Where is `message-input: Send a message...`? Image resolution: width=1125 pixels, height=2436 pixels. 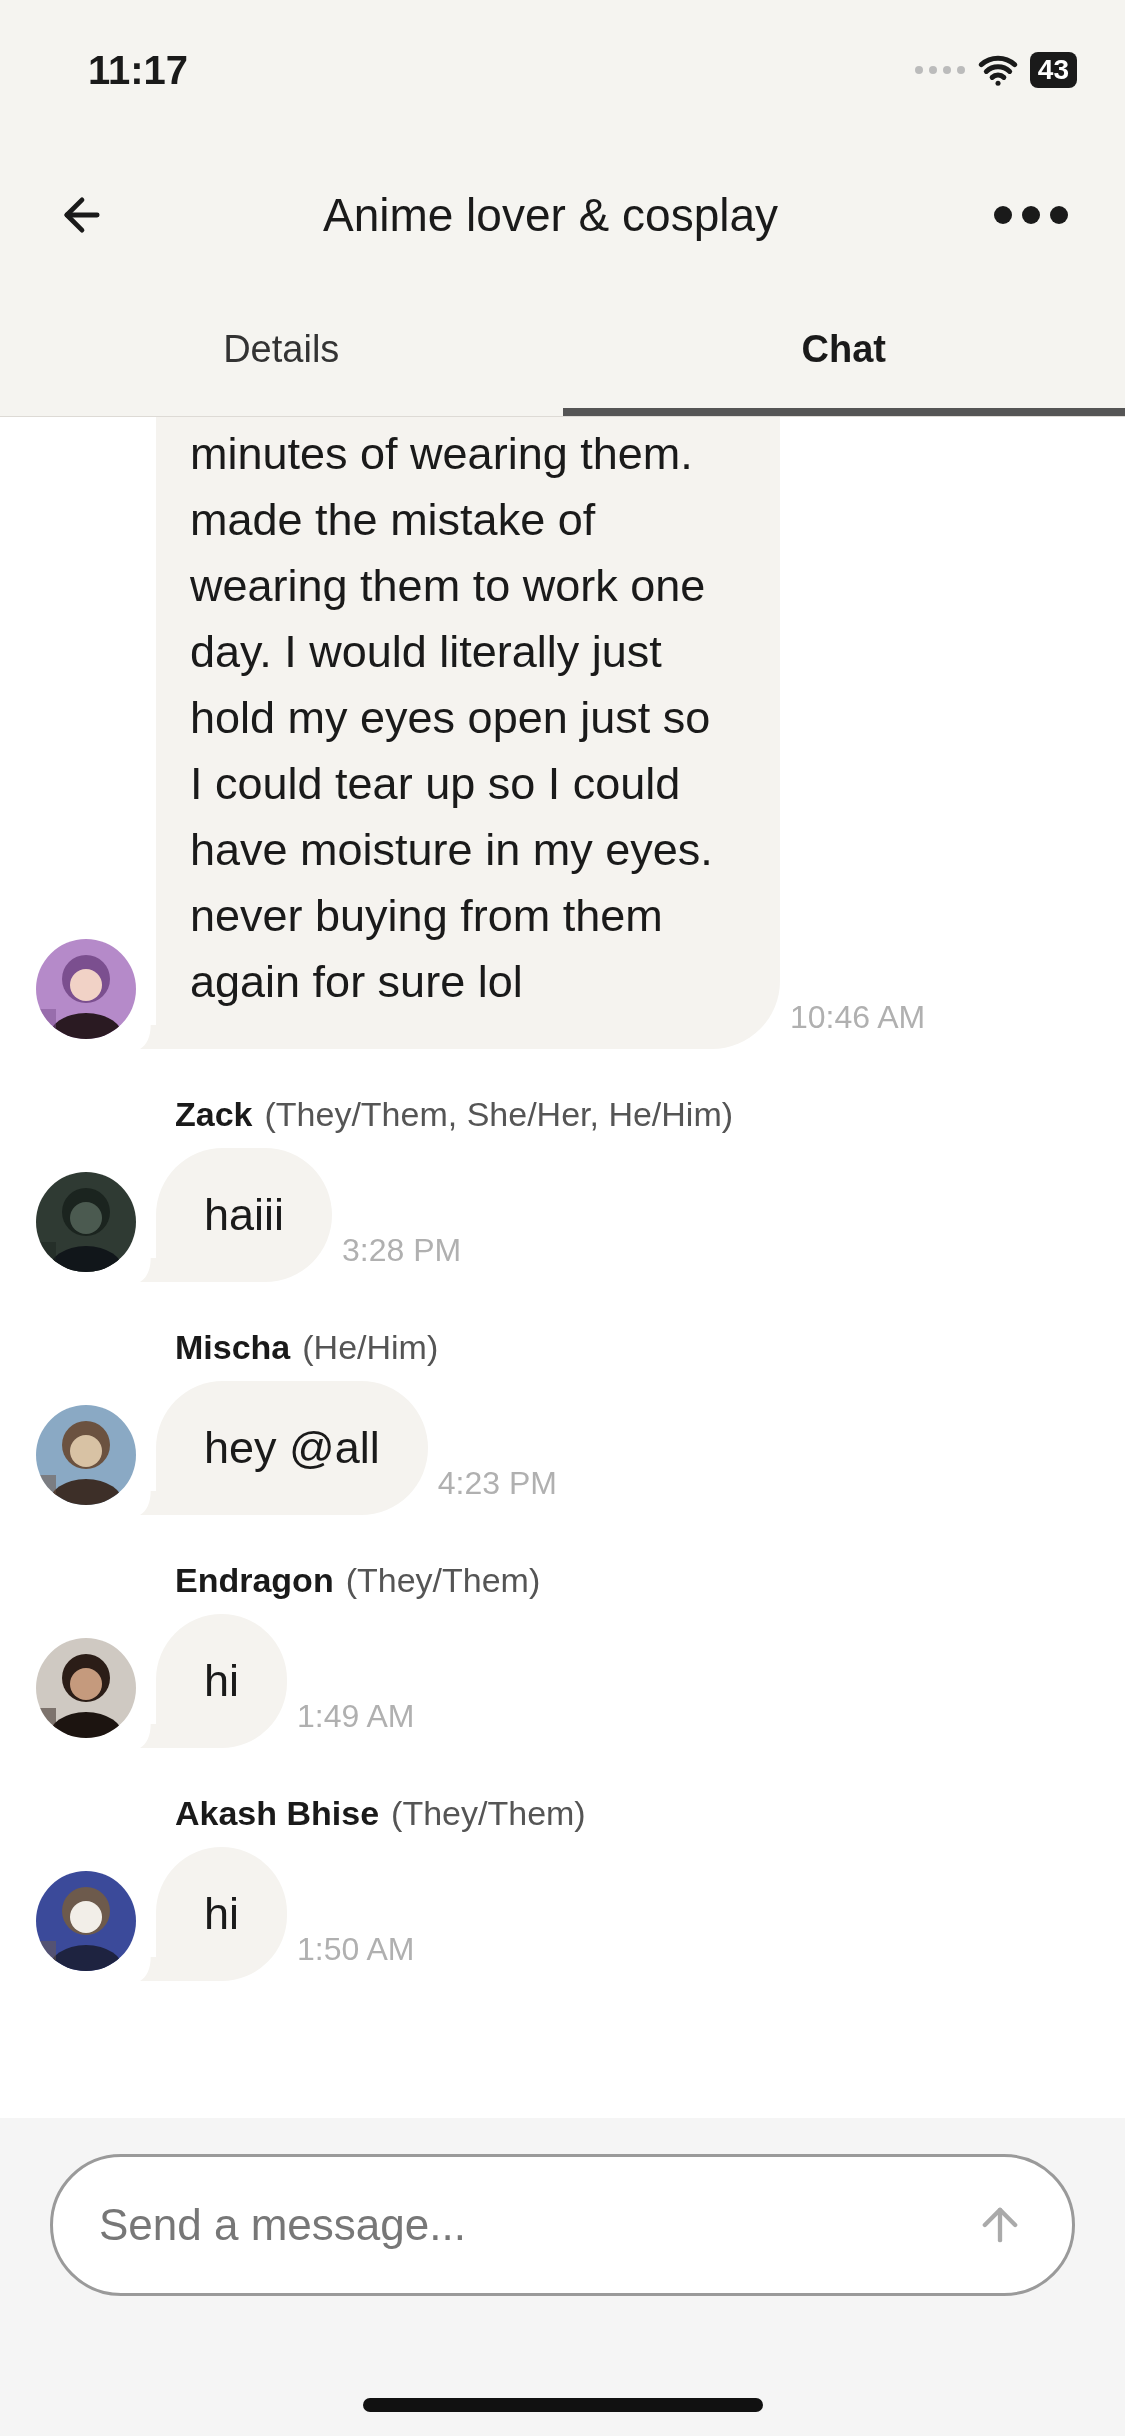
message-input: Send a message... is located at coordinates (536, 2225).